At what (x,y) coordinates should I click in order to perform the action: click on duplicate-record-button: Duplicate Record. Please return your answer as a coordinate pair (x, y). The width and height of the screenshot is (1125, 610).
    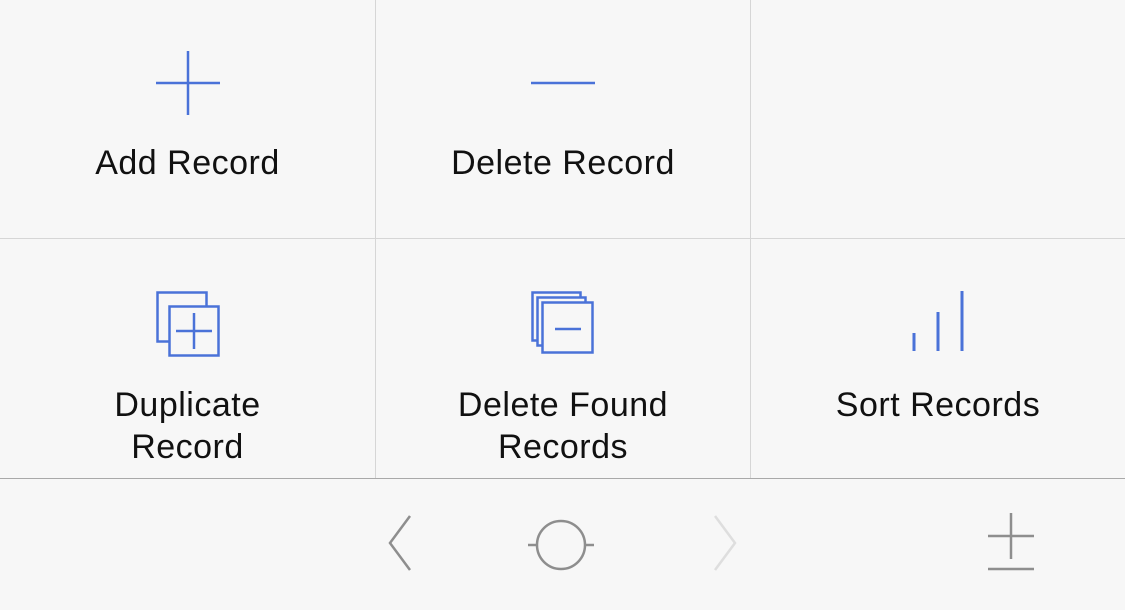
    Looking at the image, I should click on (187, 358).